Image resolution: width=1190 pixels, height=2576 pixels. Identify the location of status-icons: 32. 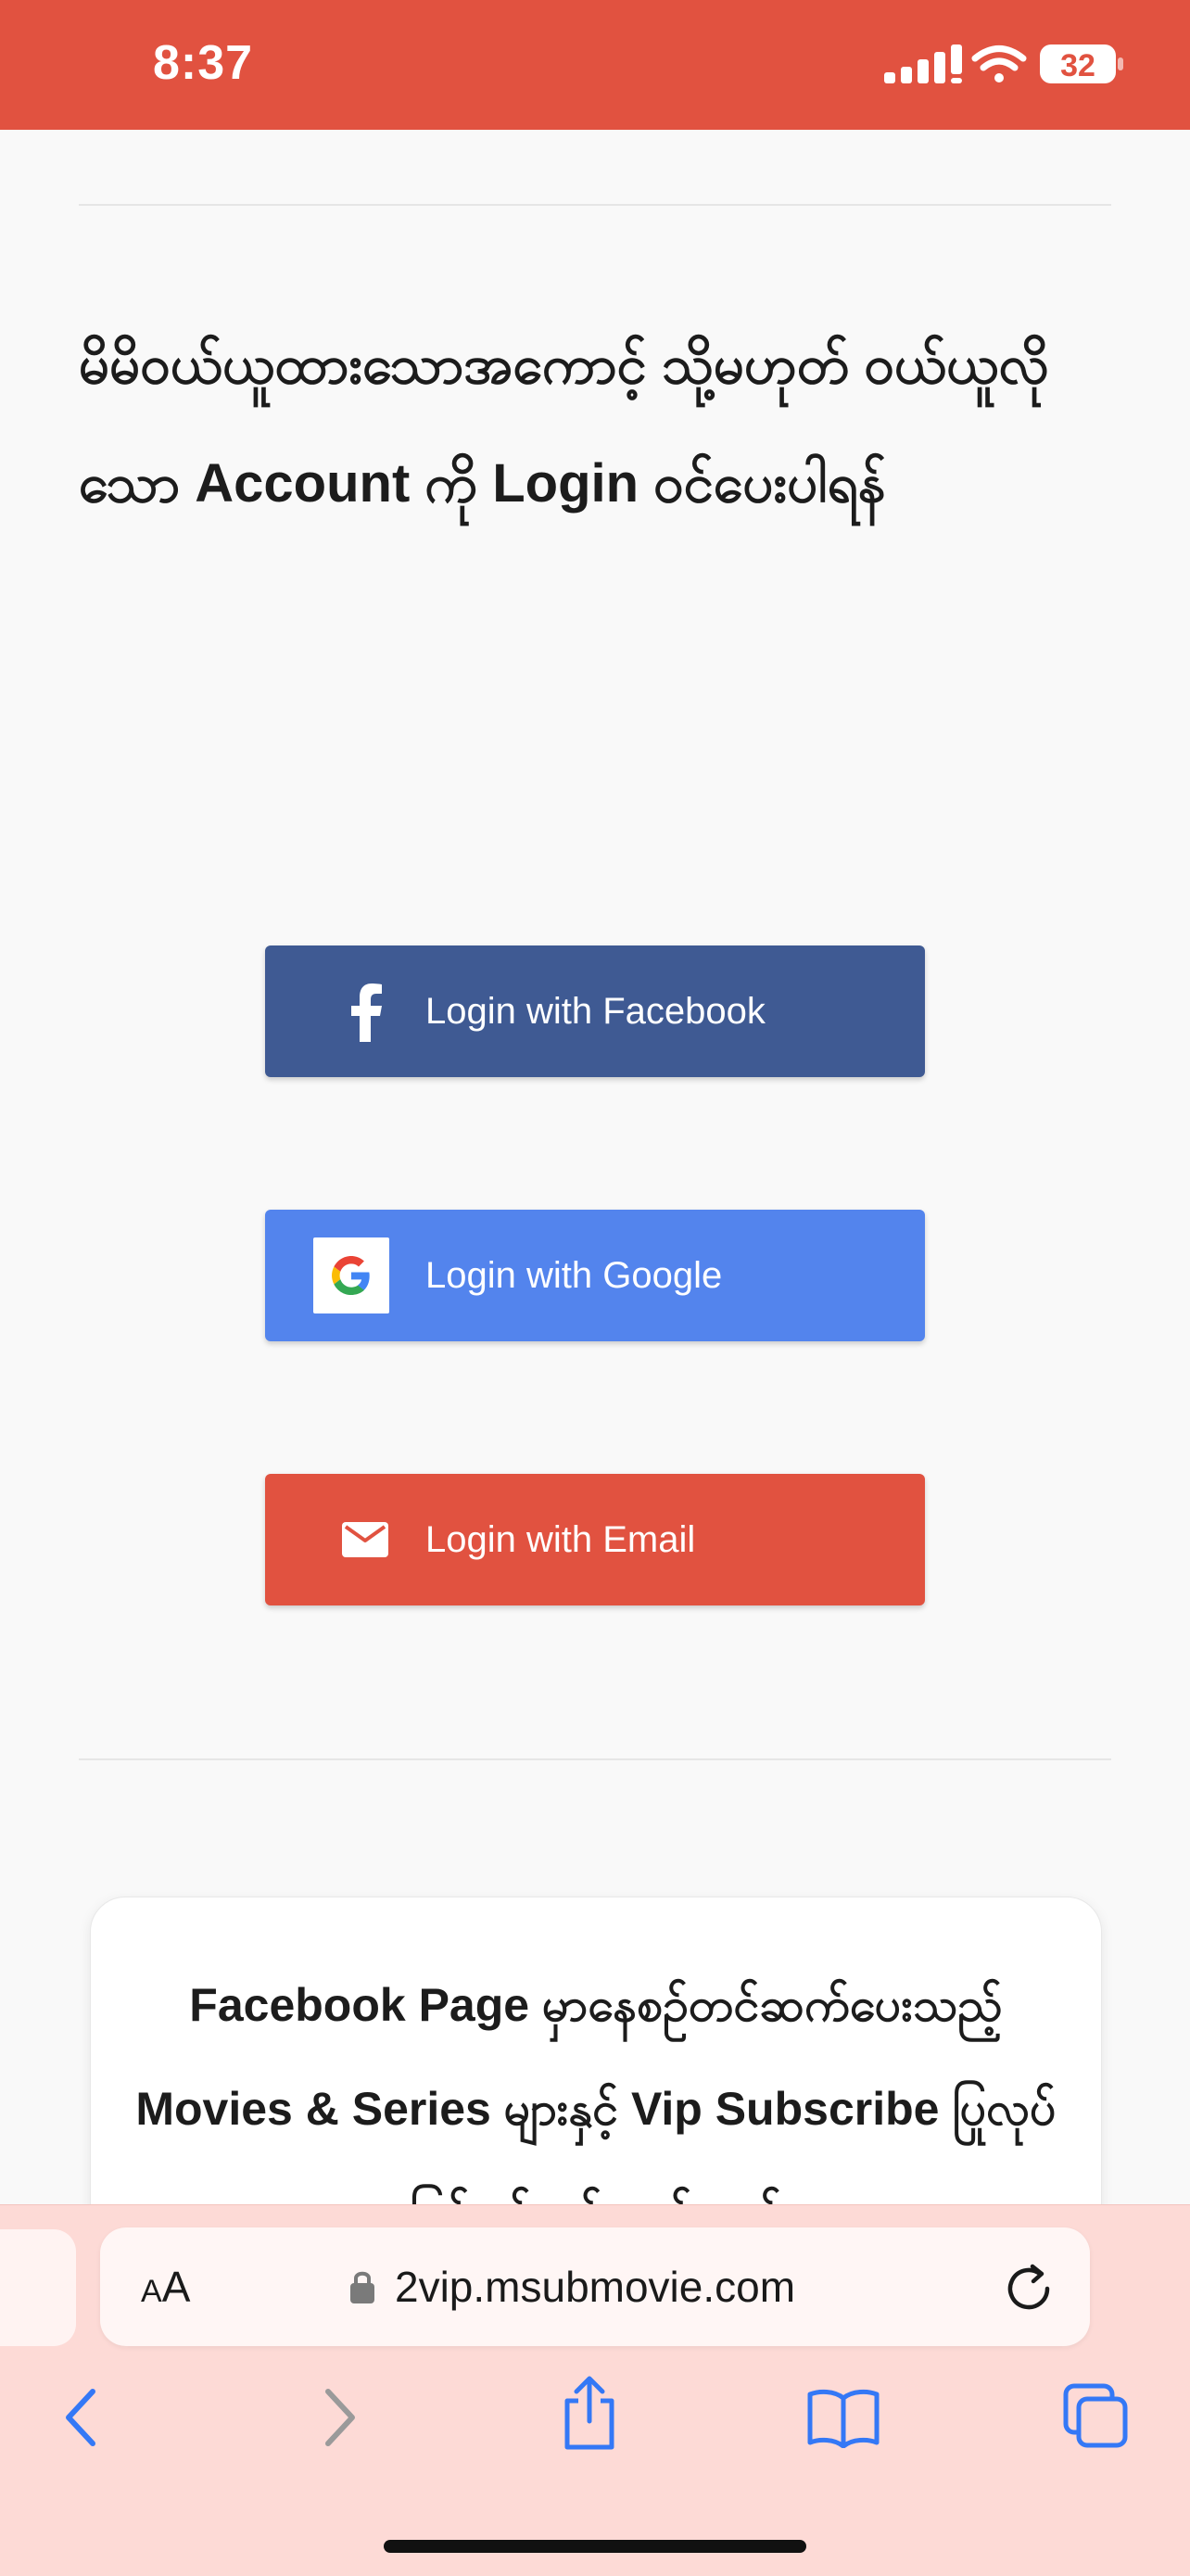
(1003, 63).